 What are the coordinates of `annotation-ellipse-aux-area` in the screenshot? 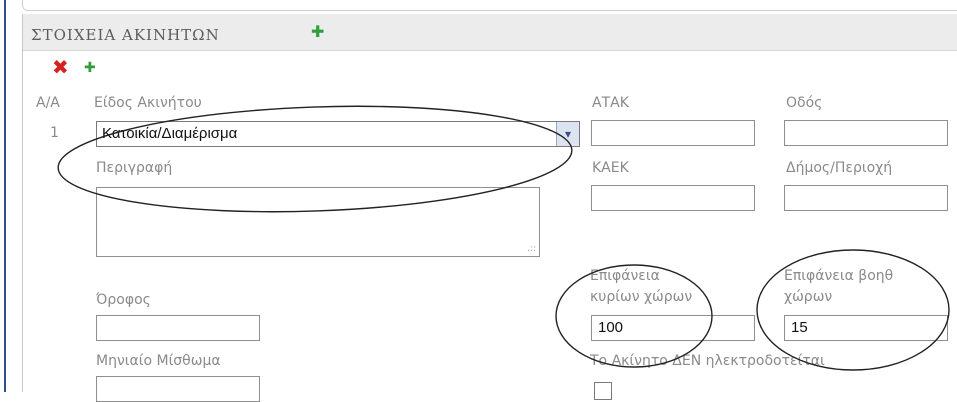 It's located at (853, 310).